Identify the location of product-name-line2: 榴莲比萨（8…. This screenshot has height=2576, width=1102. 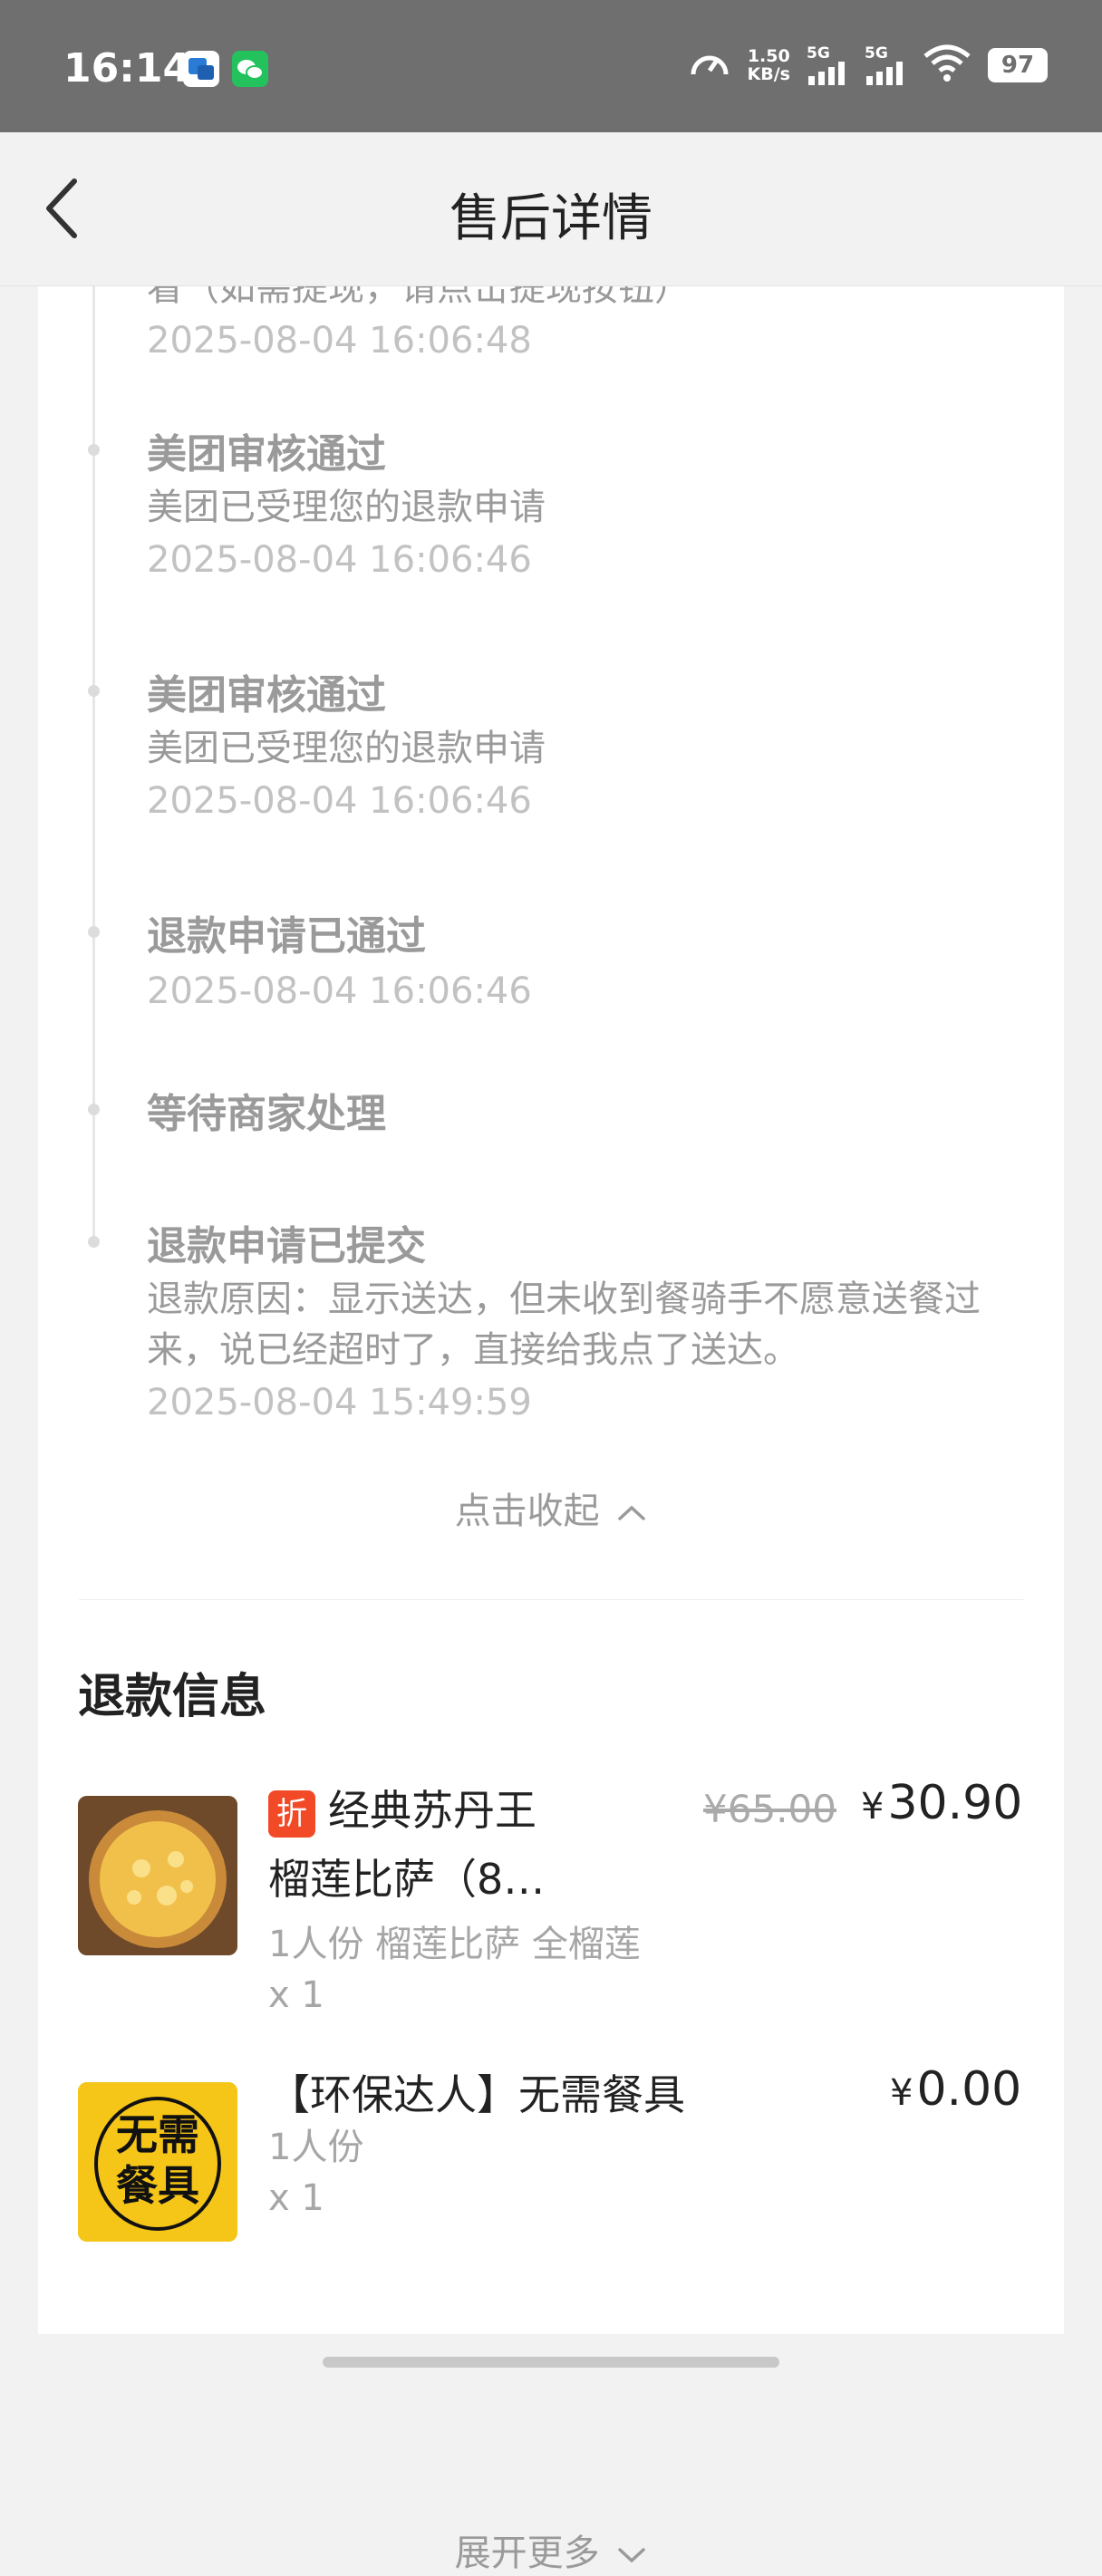
(406, 1879).